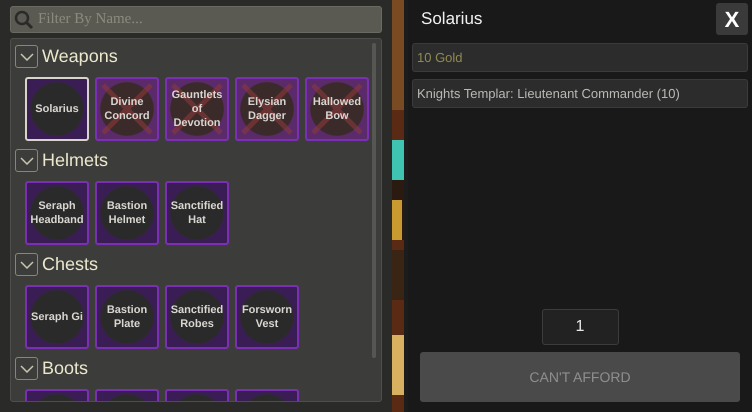 The image size is (752, 412). What do you see at coordinates (197, 317) in the screenshot?
I see `item-tile: Sanctified Robes` at bounding box center [197, 317].